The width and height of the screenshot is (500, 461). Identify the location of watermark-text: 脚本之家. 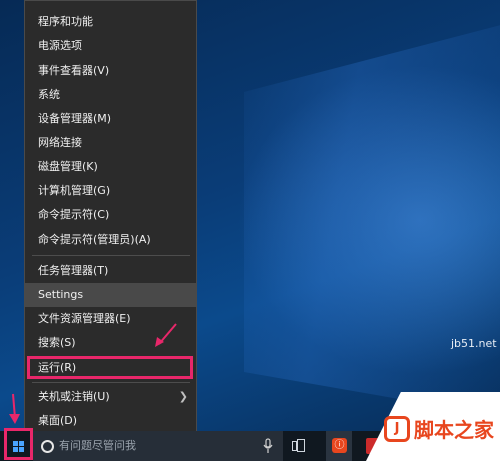
(454, 430).